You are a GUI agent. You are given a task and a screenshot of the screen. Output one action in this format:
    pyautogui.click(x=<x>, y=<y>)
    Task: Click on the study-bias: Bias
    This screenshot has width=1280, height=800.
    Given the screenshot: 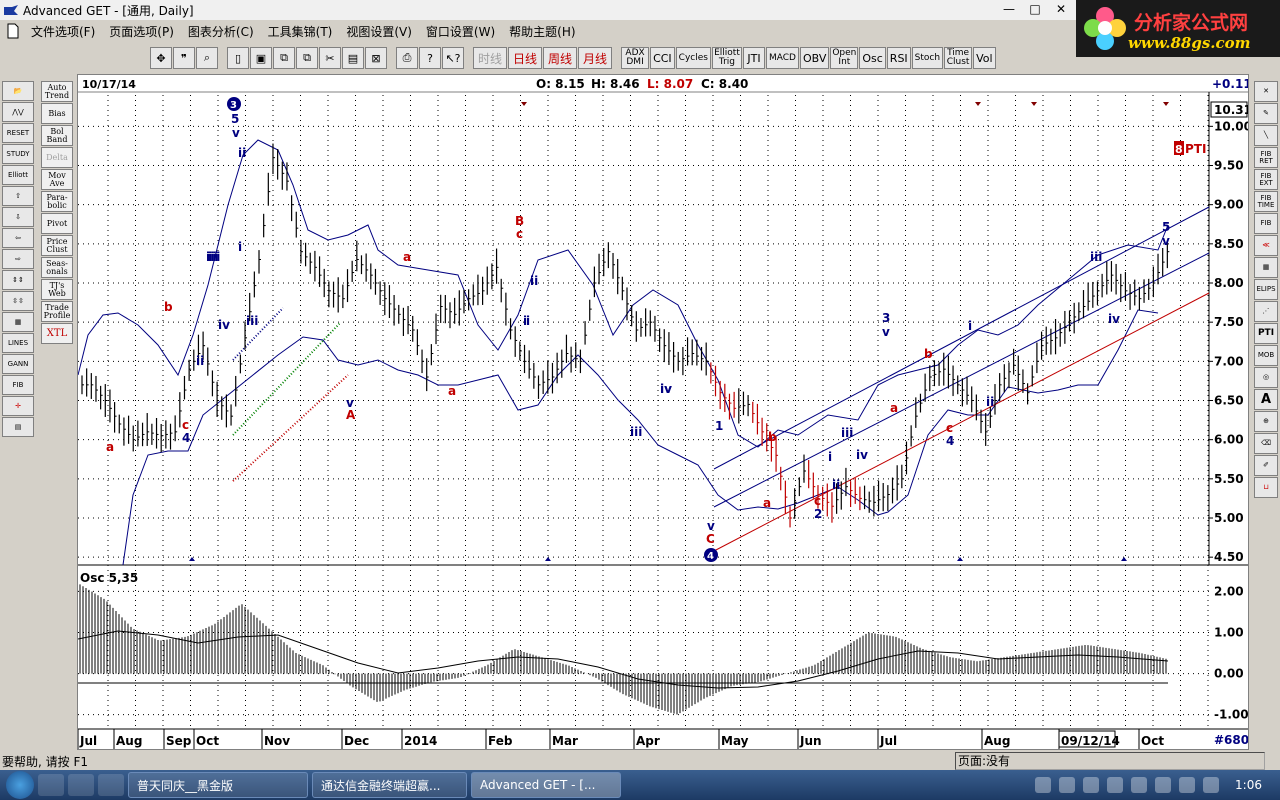 What is the action you would take?
    pyautogui.click(x=57, y=113)
    